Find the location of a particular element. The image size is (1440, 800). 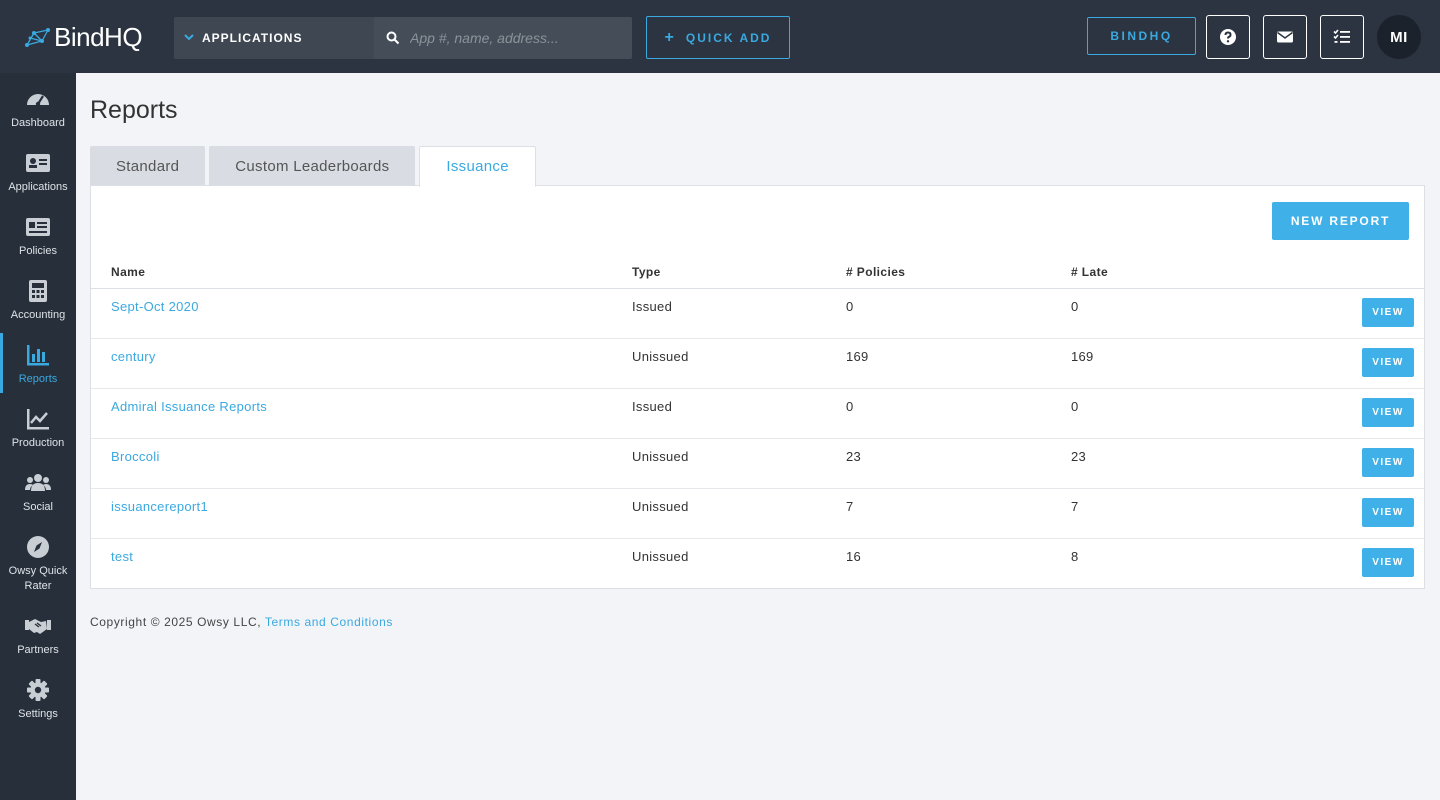

table-row: issuancereport1 Unissued 7 7 VIEW is located at coordinates (757, 513).